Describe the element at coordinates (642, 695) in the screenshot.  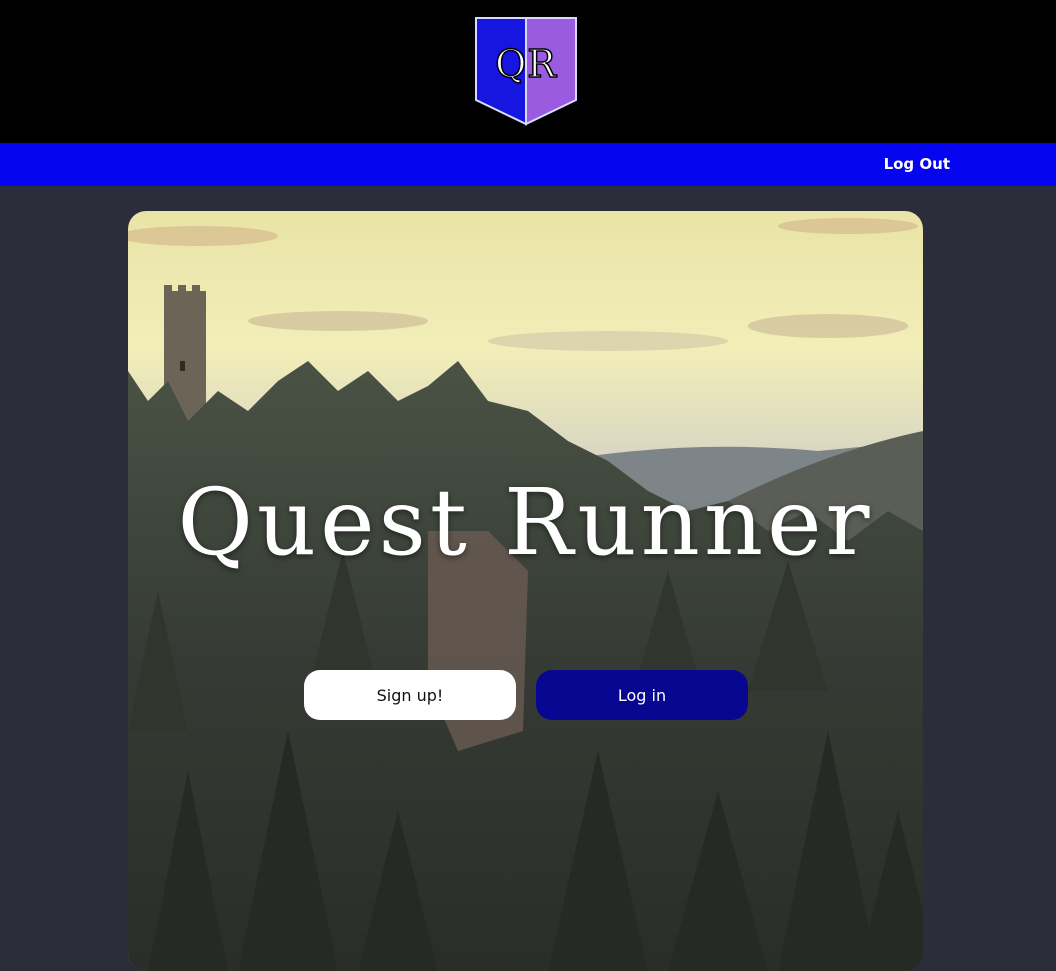
I see `login-button: Log in` at that location.